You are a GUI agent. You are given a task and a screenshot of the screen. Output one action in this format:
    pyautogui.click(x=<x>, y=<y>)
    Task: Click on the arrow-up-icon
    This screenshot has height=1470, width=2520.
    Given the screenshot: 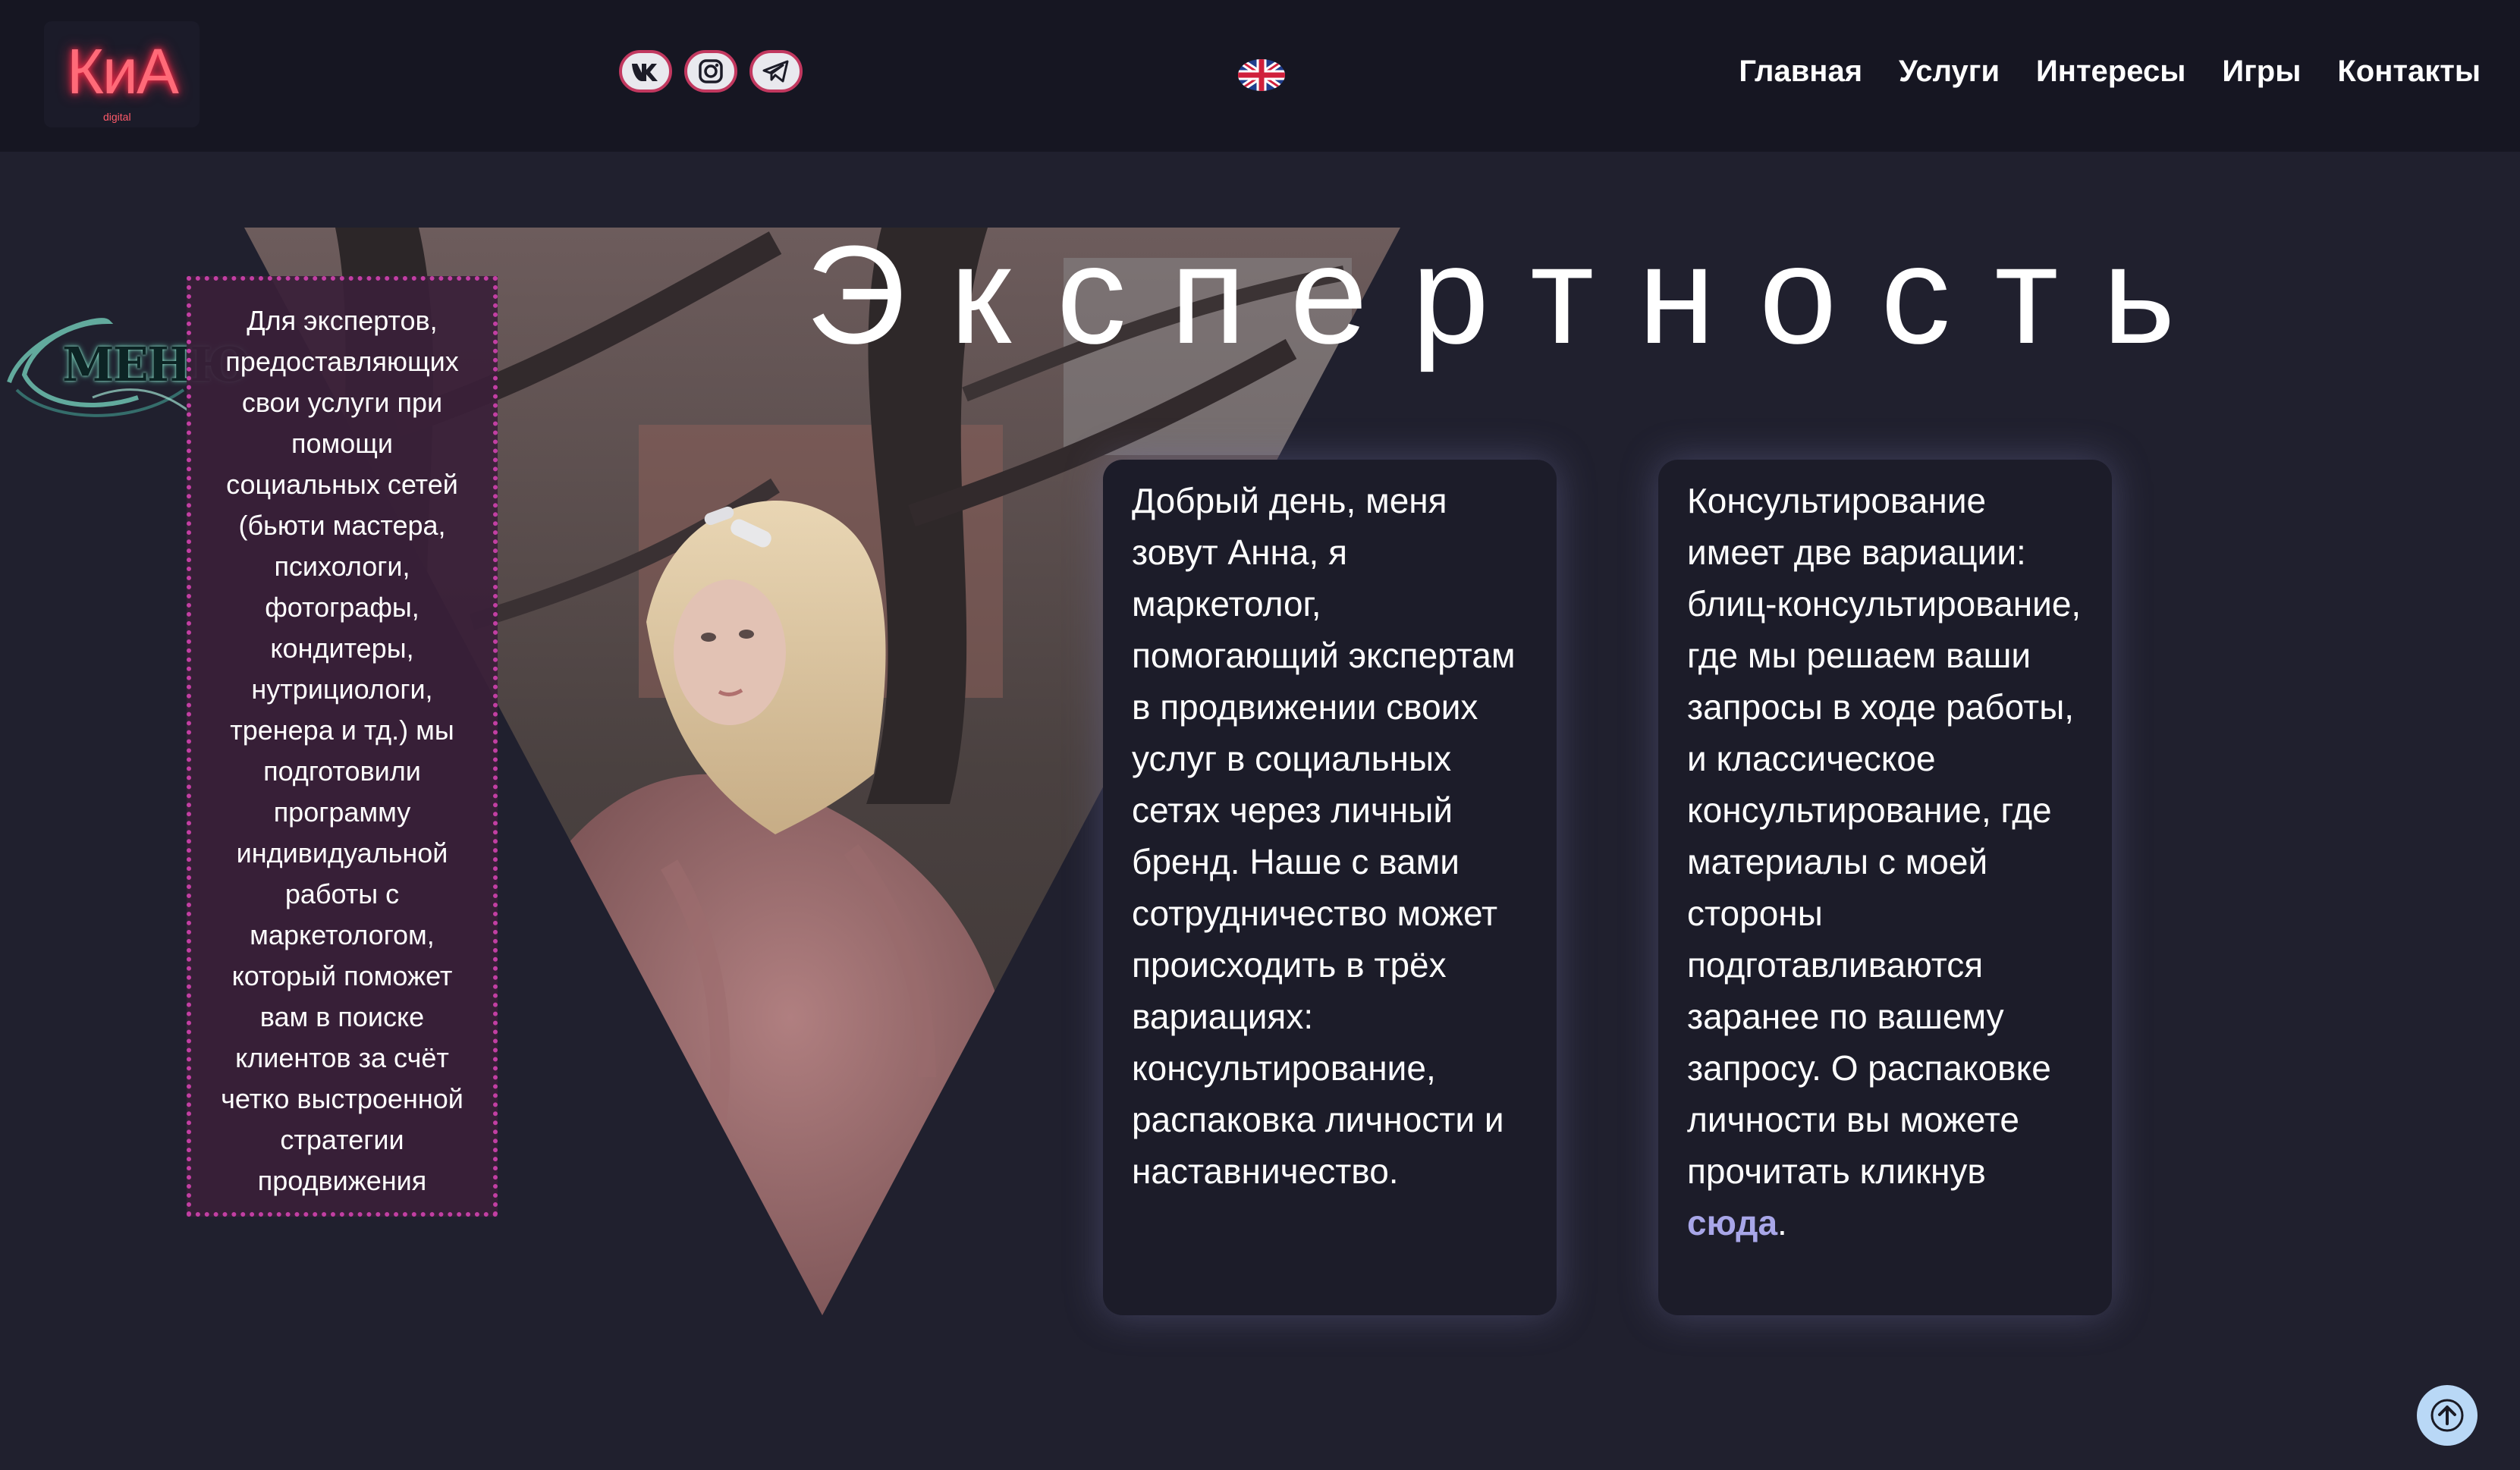 What is the action you would take?
    pyautogui.click(x=2447, y=1415)
    